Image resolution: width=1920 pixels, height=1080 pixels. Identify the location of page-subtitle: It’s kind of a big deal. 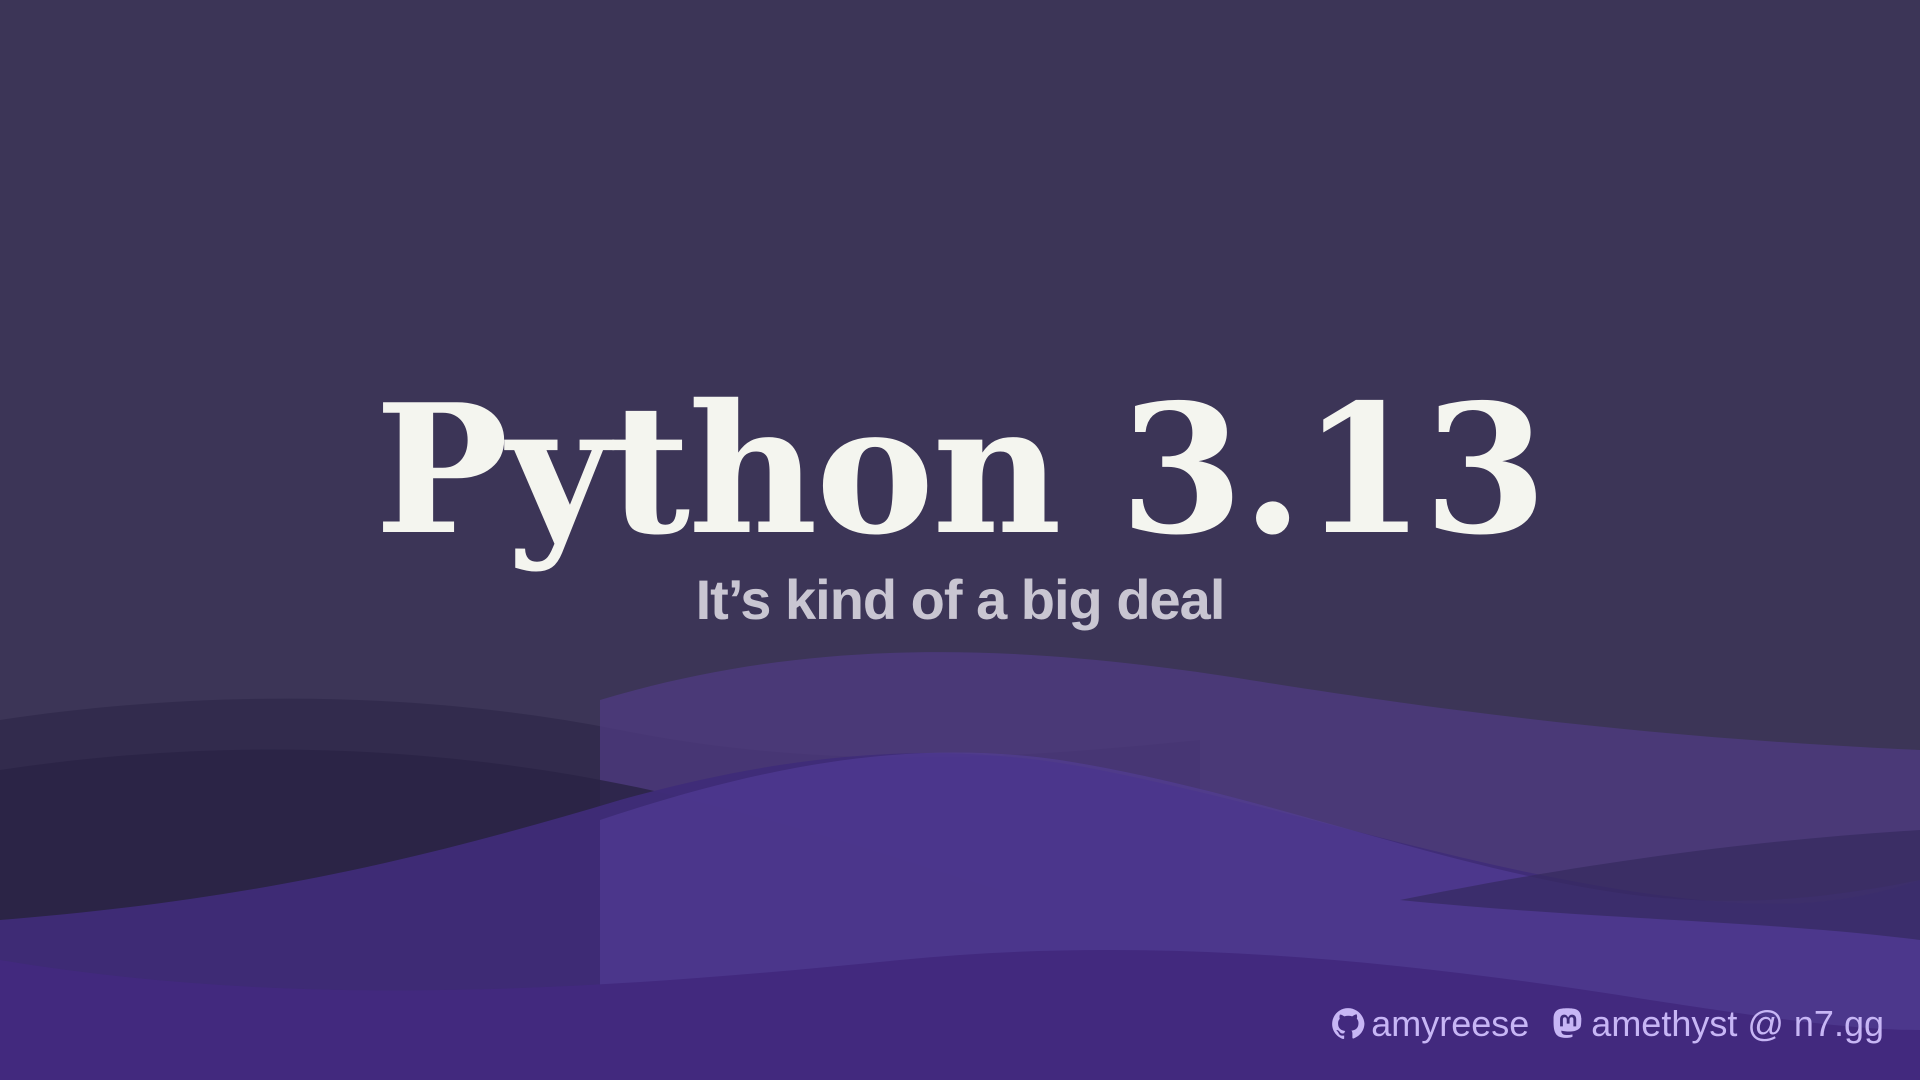
(960, 599).